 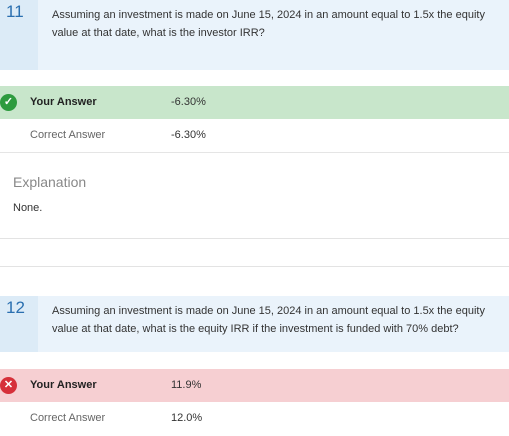 What do you see at coordinates (50, 182) in the screenshot?
I see `explanation-title: Explanation` at bounding box center [50, 182].